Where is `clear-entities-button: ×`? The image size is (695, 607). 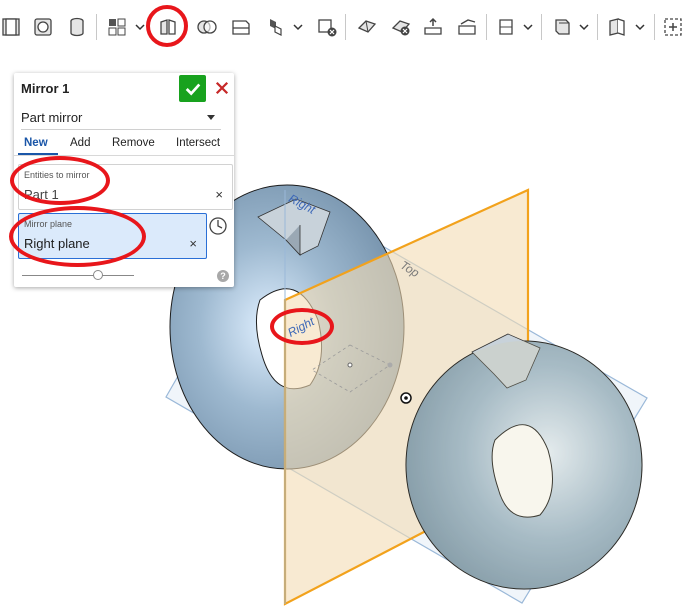 clear-entities-button: × is located at coordinates (219, 194).